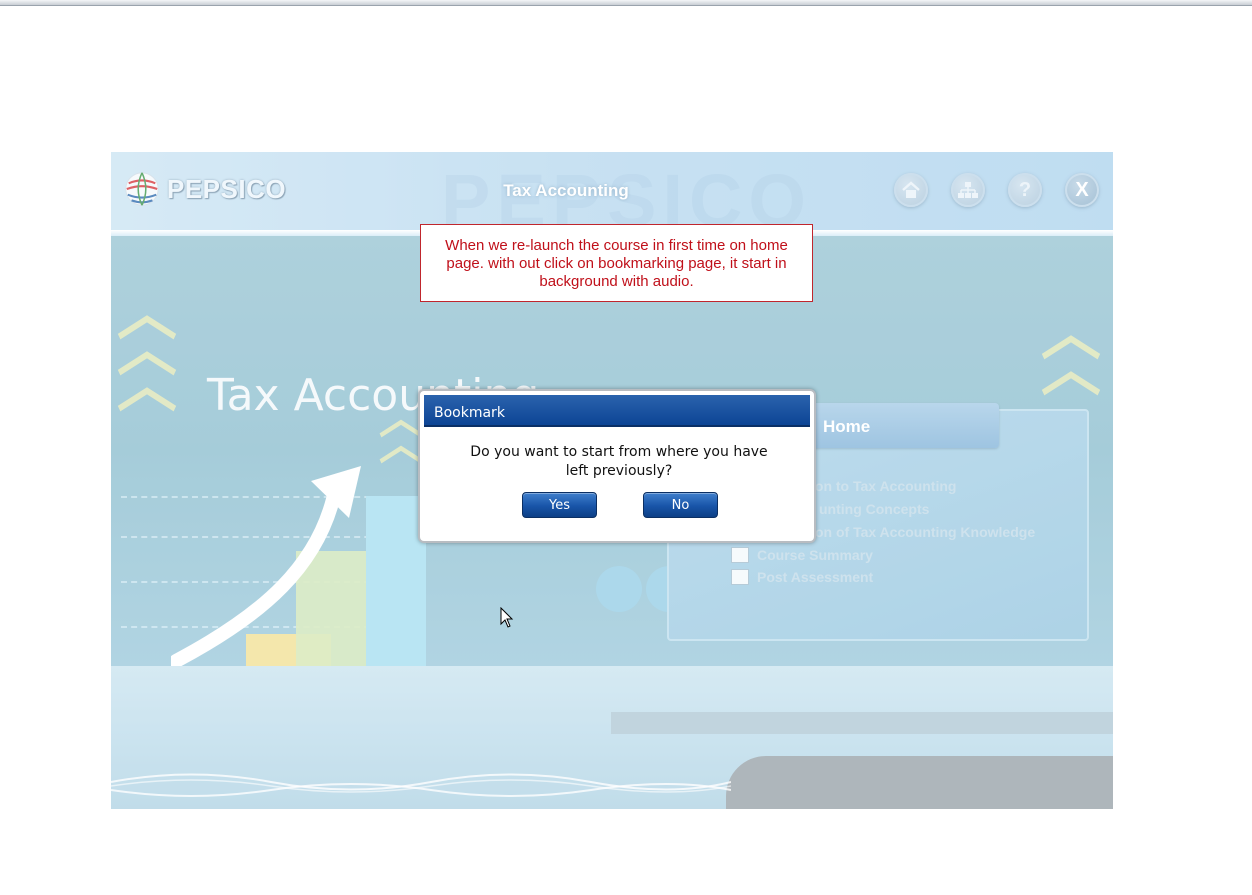 The width and height of the screenshot is (1252, 895). Describe the element at coordinates (617, 411) in the screenshot. I see `dialog-title: Bookmark` at that location.